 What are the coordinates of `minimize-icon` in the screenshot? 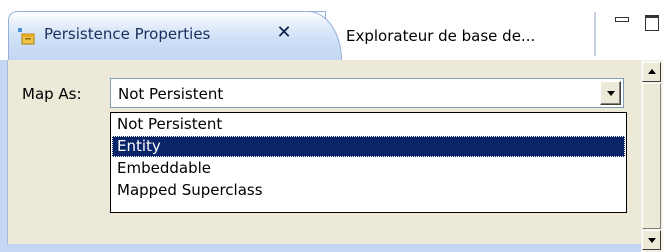 It's located at (621, 22).